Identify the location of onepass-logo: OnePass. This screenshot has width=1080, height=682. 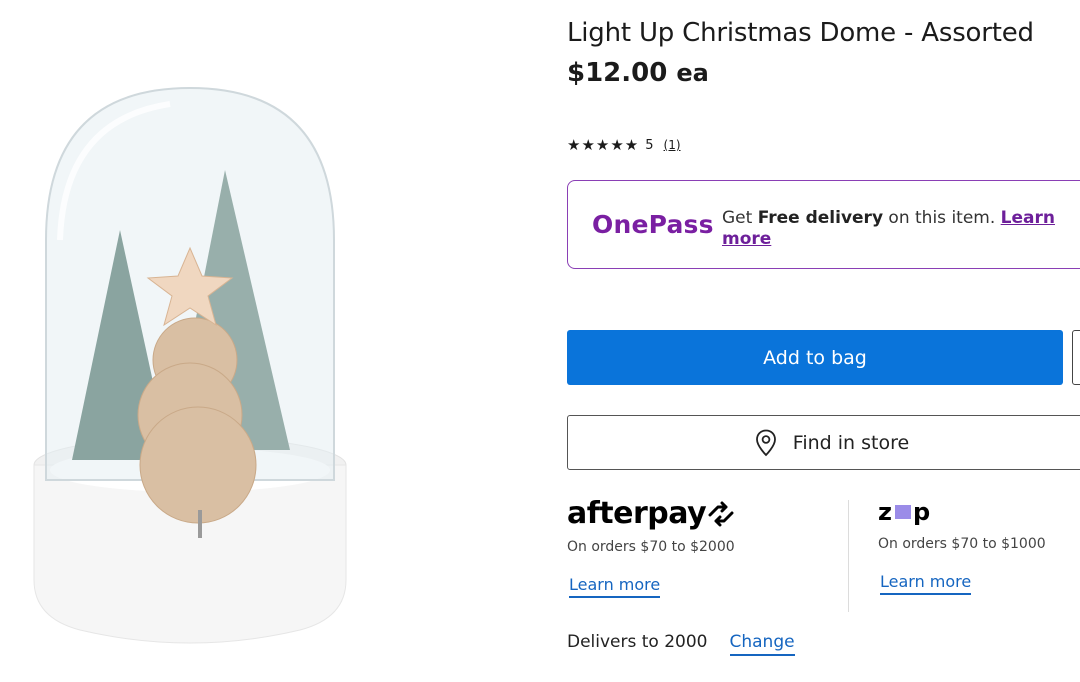
(653, 224).